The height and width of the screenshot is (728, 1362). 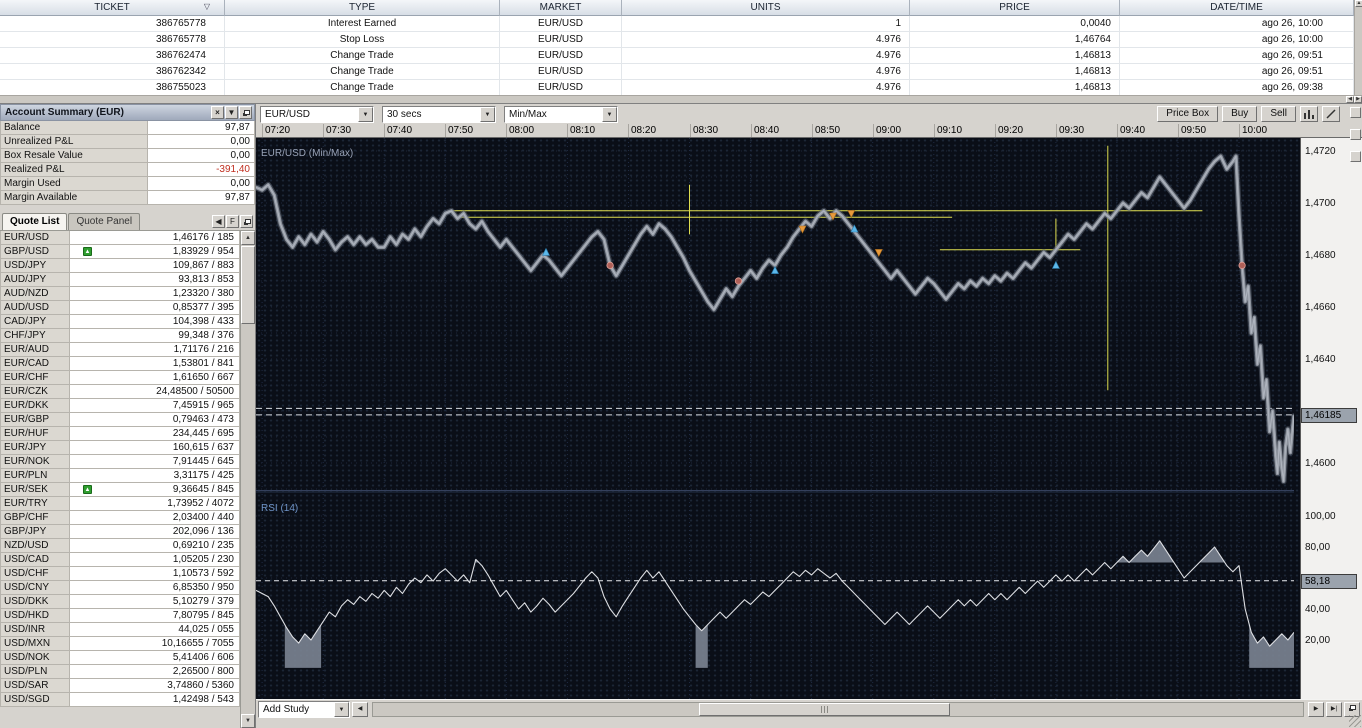 I want to click on scroll-down-icon: ▼, so click(x=248, y=721).